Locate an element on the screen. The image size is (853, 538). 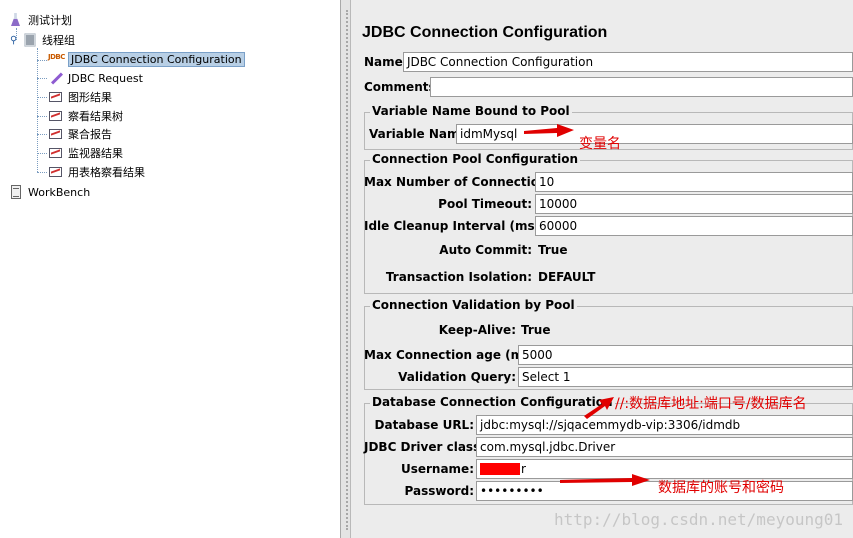
tree-node-monitor-results: 监视器结果 is located at coordinates (85, 153).